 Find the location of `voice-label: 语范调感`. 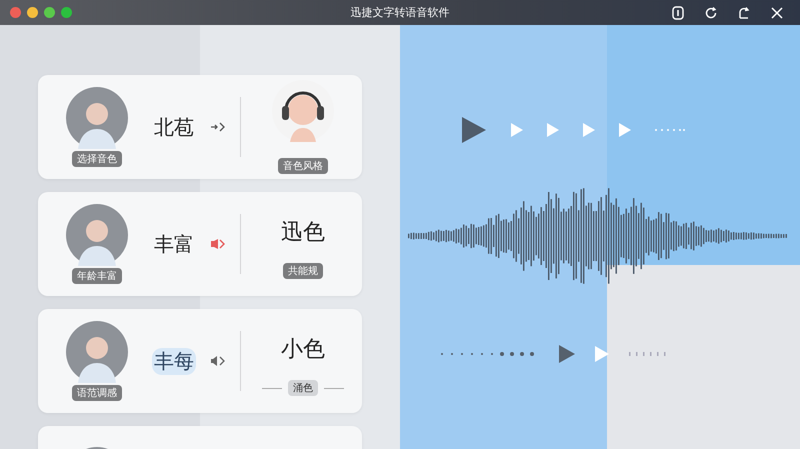

voice-label: 语范调感 is located at coordinates (97, 393).